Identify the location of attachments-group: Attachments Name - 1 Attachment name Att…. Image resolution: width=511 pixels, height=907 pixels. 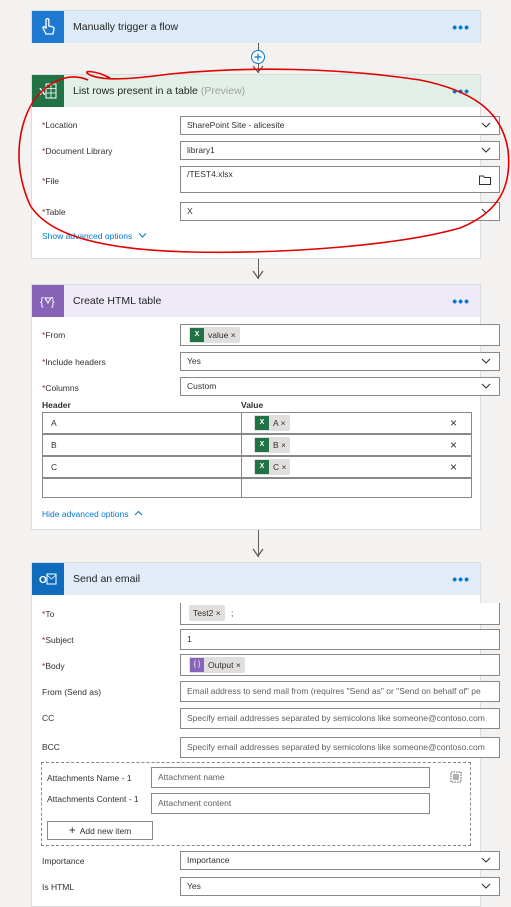
(256, 804).